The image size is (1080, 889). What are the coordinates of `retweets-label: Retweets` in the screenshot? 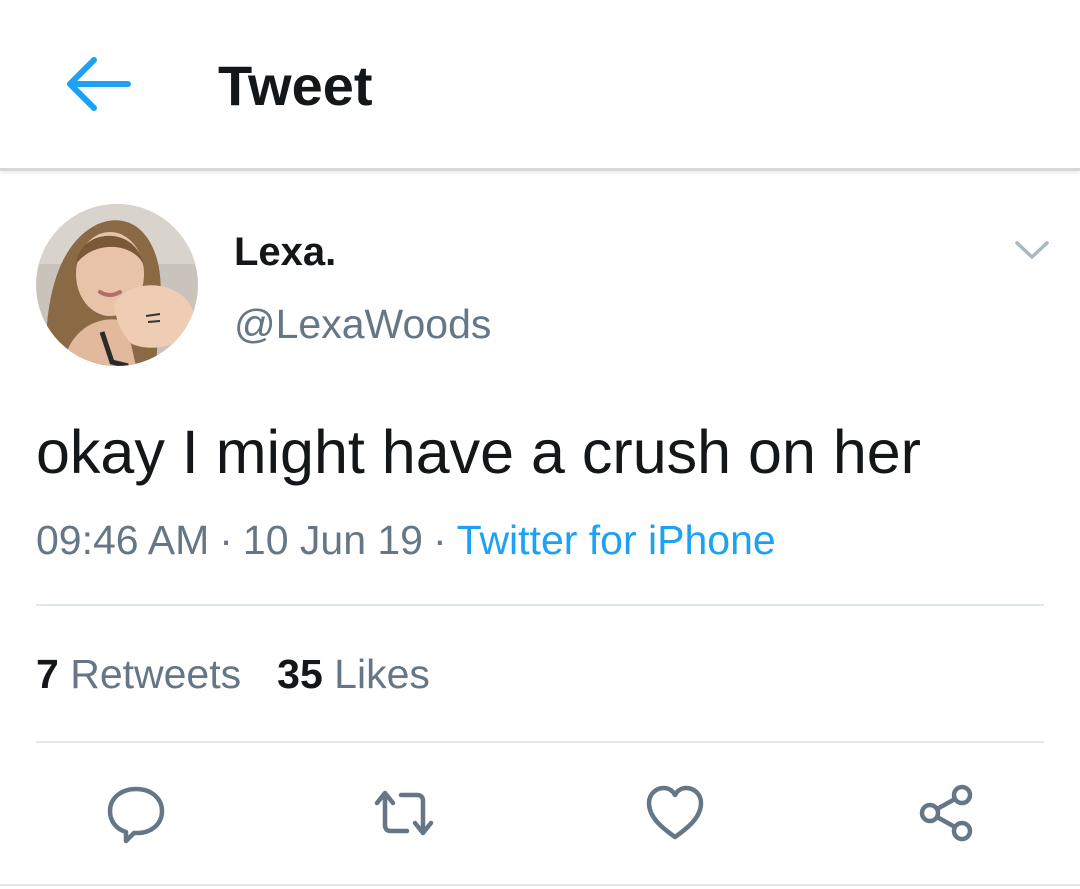 It's located at (156, 674).